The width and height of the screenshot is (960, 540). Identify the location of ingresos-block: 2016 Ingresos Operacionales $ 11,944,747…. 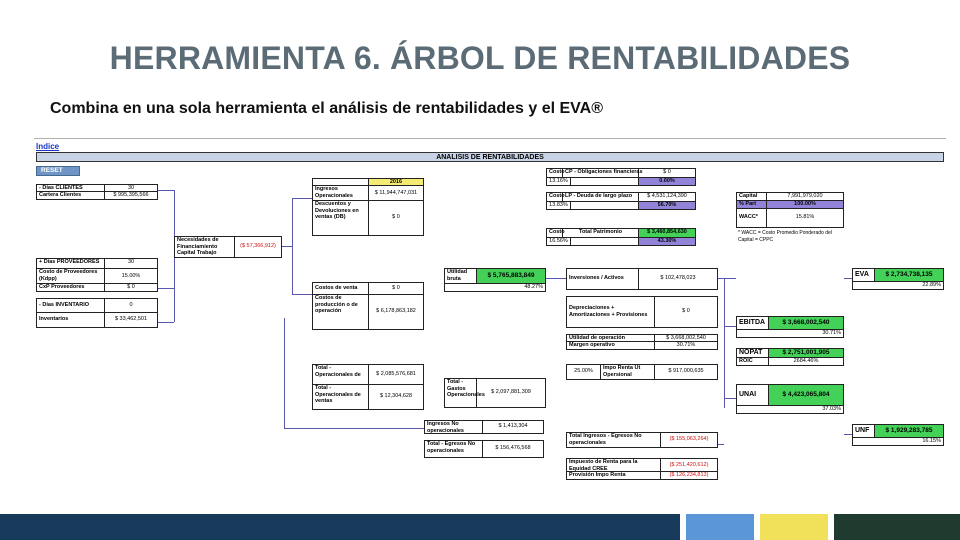
(368, 207).